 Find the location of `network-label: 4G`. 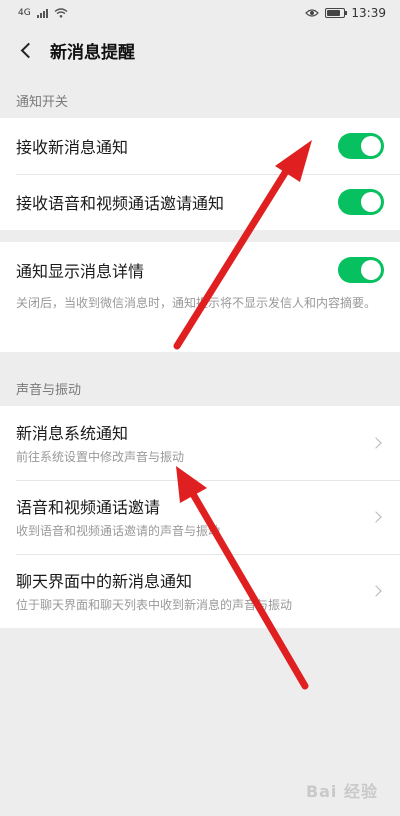

network-label: 4G is located at coordinates (24, 13).